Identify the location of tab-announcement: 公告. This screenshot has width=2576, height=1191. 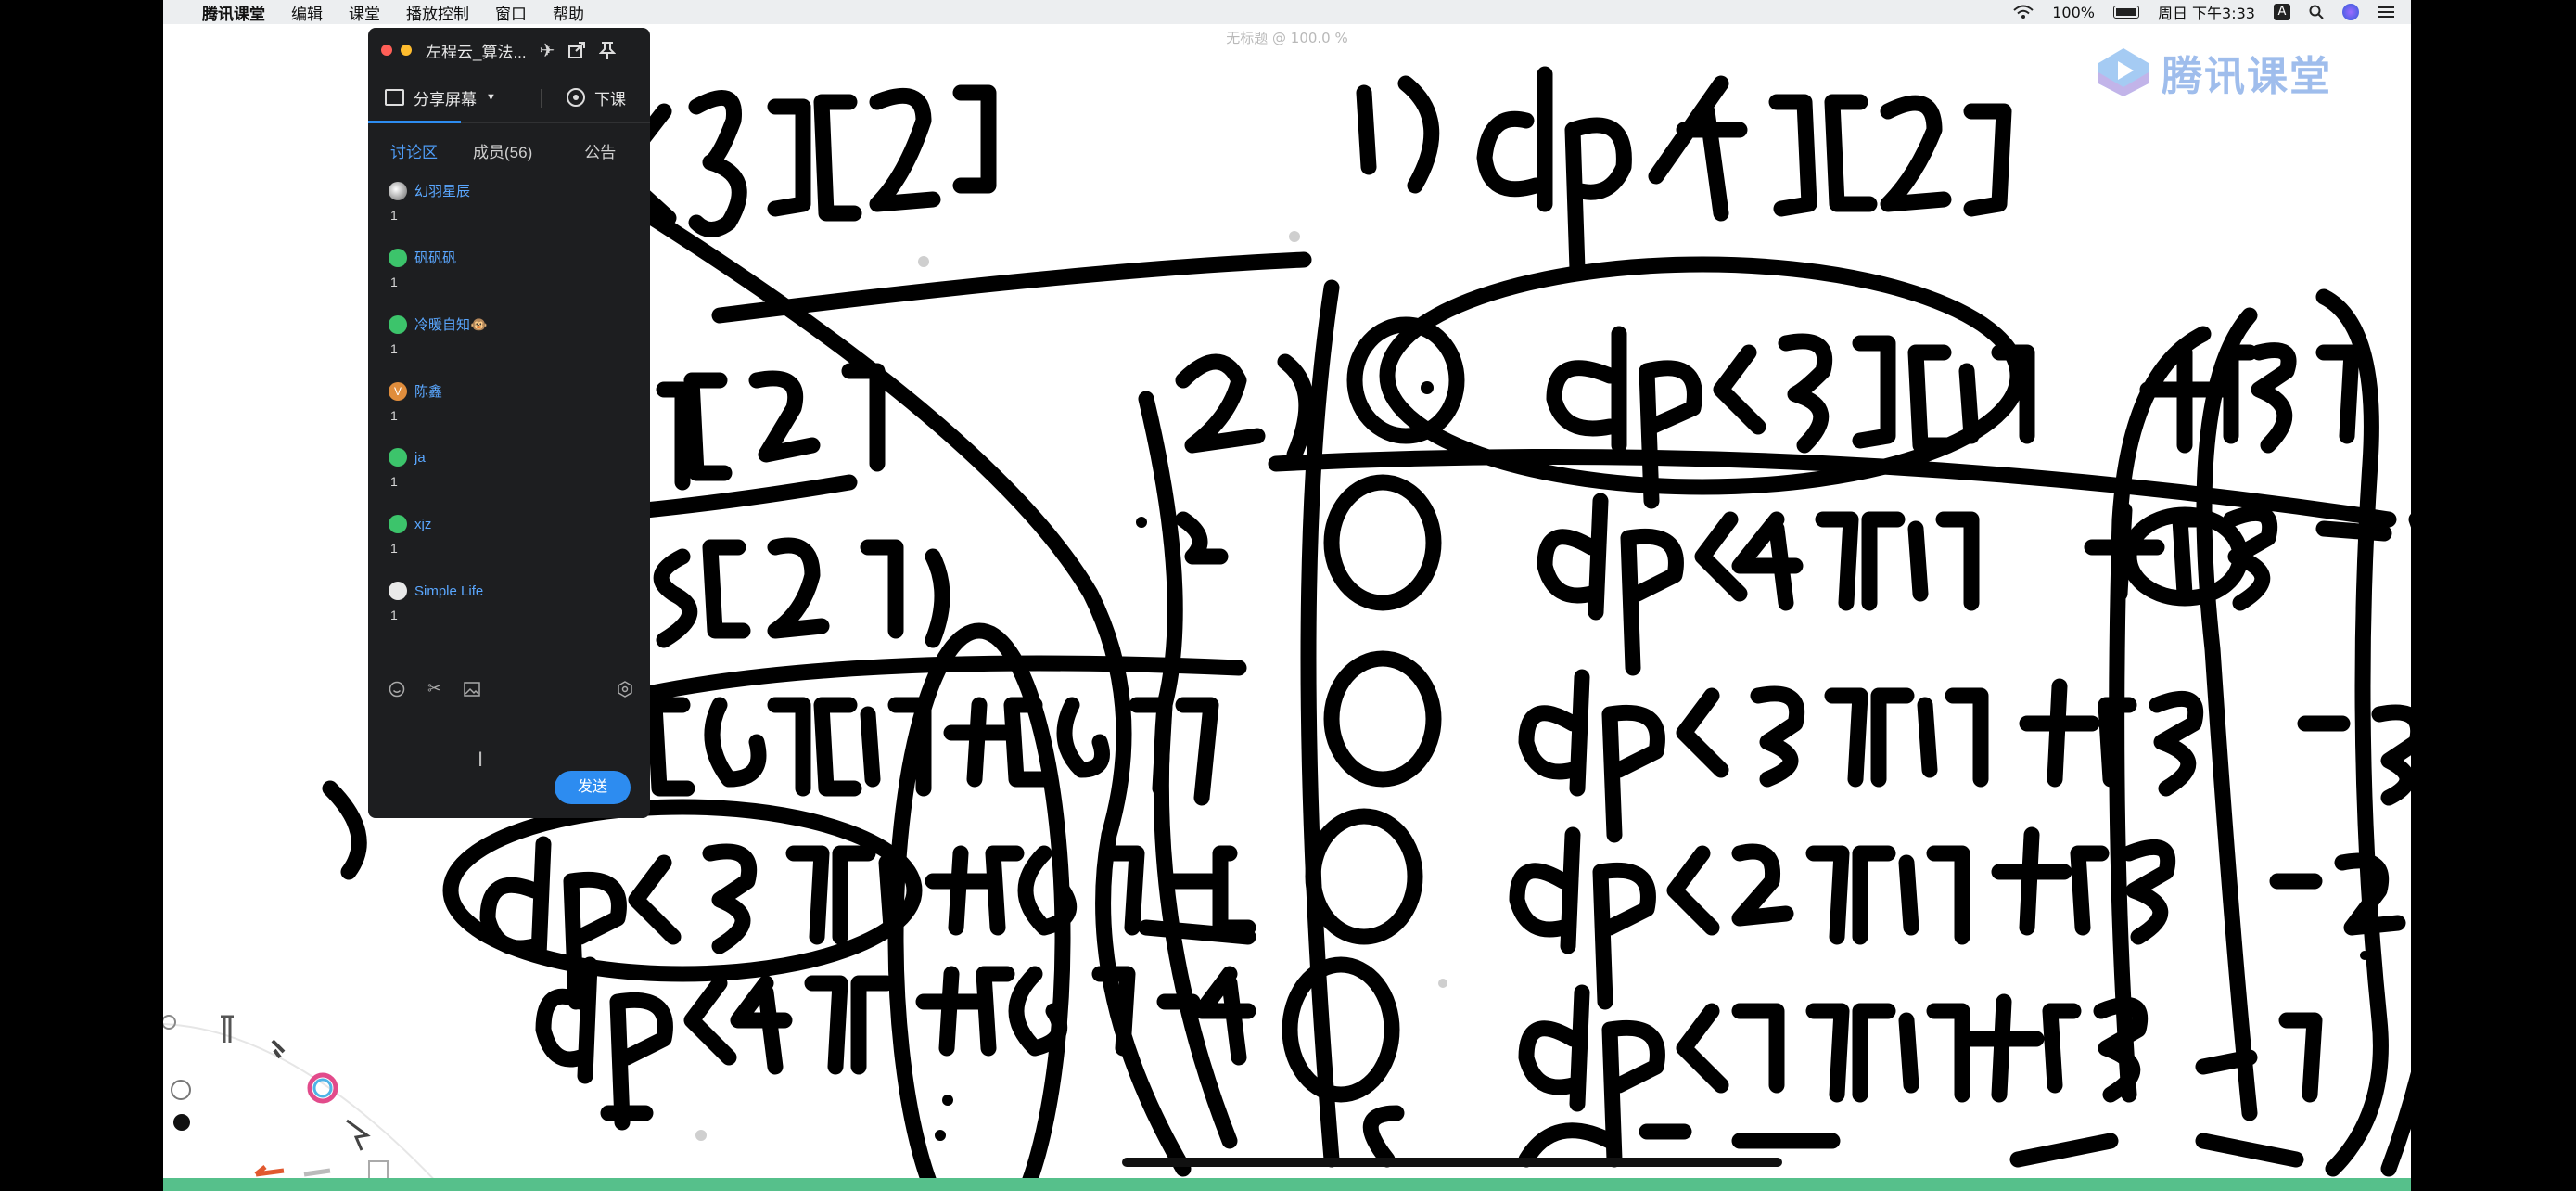
(600, 151).